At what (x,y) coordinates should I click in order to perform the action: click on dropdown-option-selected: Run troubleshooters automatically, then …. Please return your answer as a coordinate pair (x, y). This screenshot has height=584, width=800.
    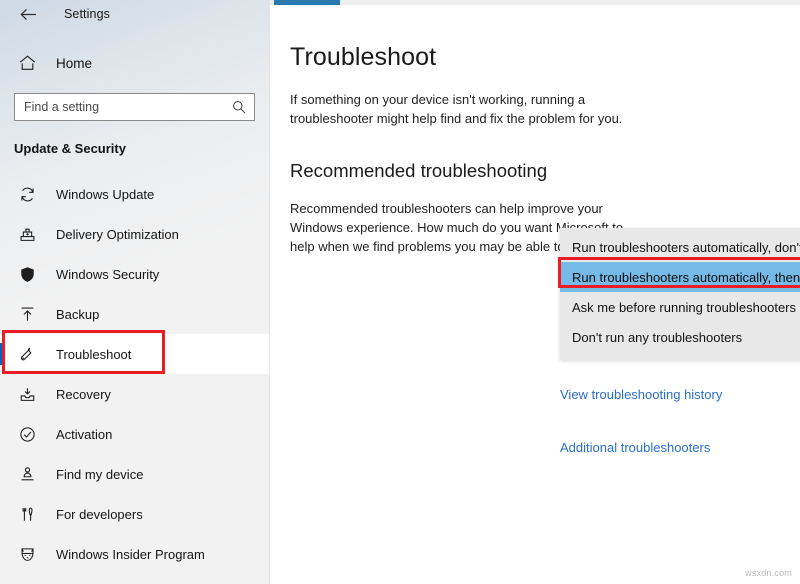
    Looking at the image, I should click on (680, 277).